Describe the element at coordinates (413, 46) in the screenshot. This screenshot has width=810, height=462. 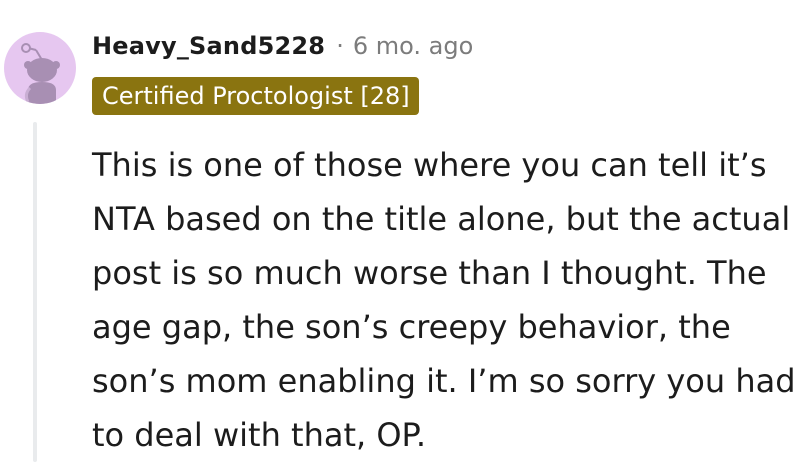
I see `comment-timestamp: 6 mo. ago` at that location.